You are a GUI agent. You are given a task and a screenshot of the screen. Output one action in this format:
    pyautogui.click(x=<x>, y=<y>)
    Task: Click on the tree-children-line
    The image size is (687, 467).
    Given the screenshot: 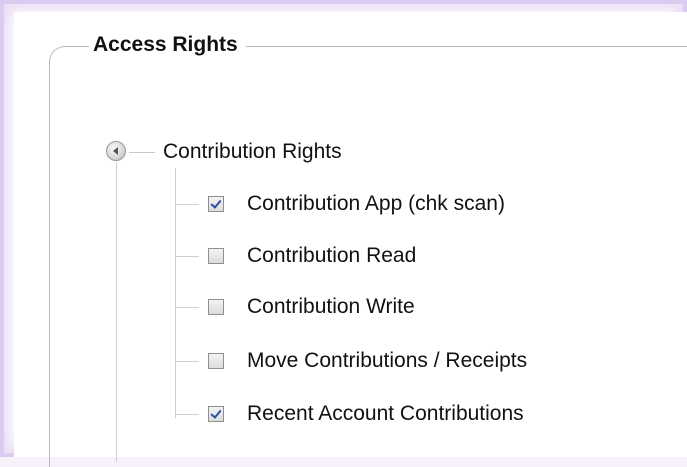 What is the action you would take?
    pyautogui.click(x=175, y=293)
    